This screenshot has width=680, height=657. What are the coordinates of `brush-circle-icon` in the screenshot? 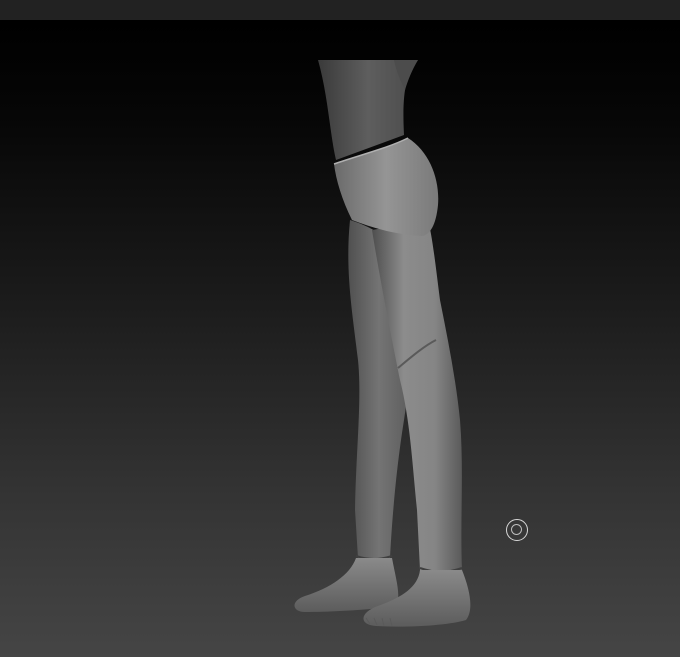 It's located at (517, 530).